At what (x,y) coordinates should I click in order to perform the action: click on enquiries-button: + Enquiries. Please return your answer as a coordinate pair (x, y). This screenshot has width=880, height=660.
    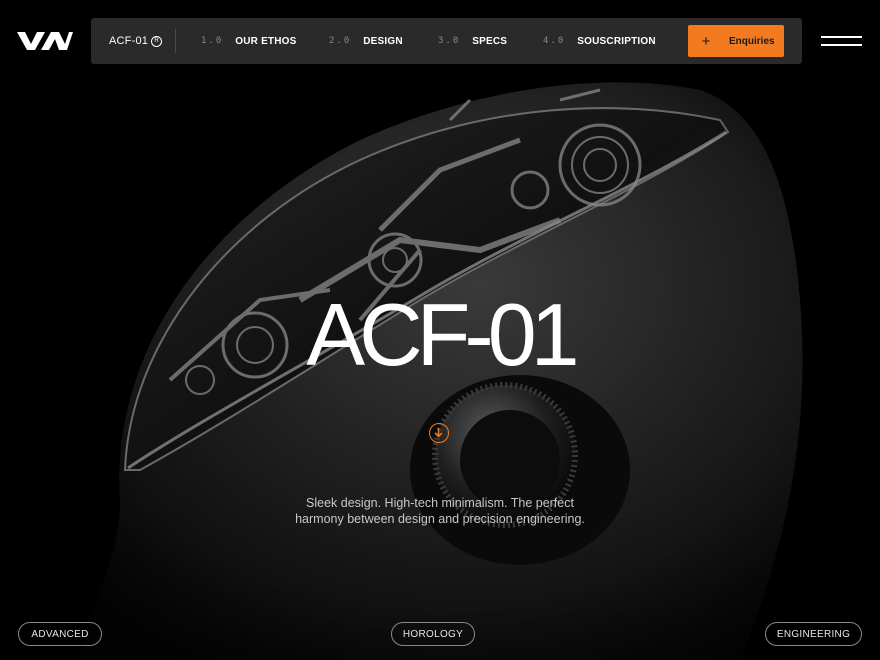
    Looking at the image, I should click on (736, 41).